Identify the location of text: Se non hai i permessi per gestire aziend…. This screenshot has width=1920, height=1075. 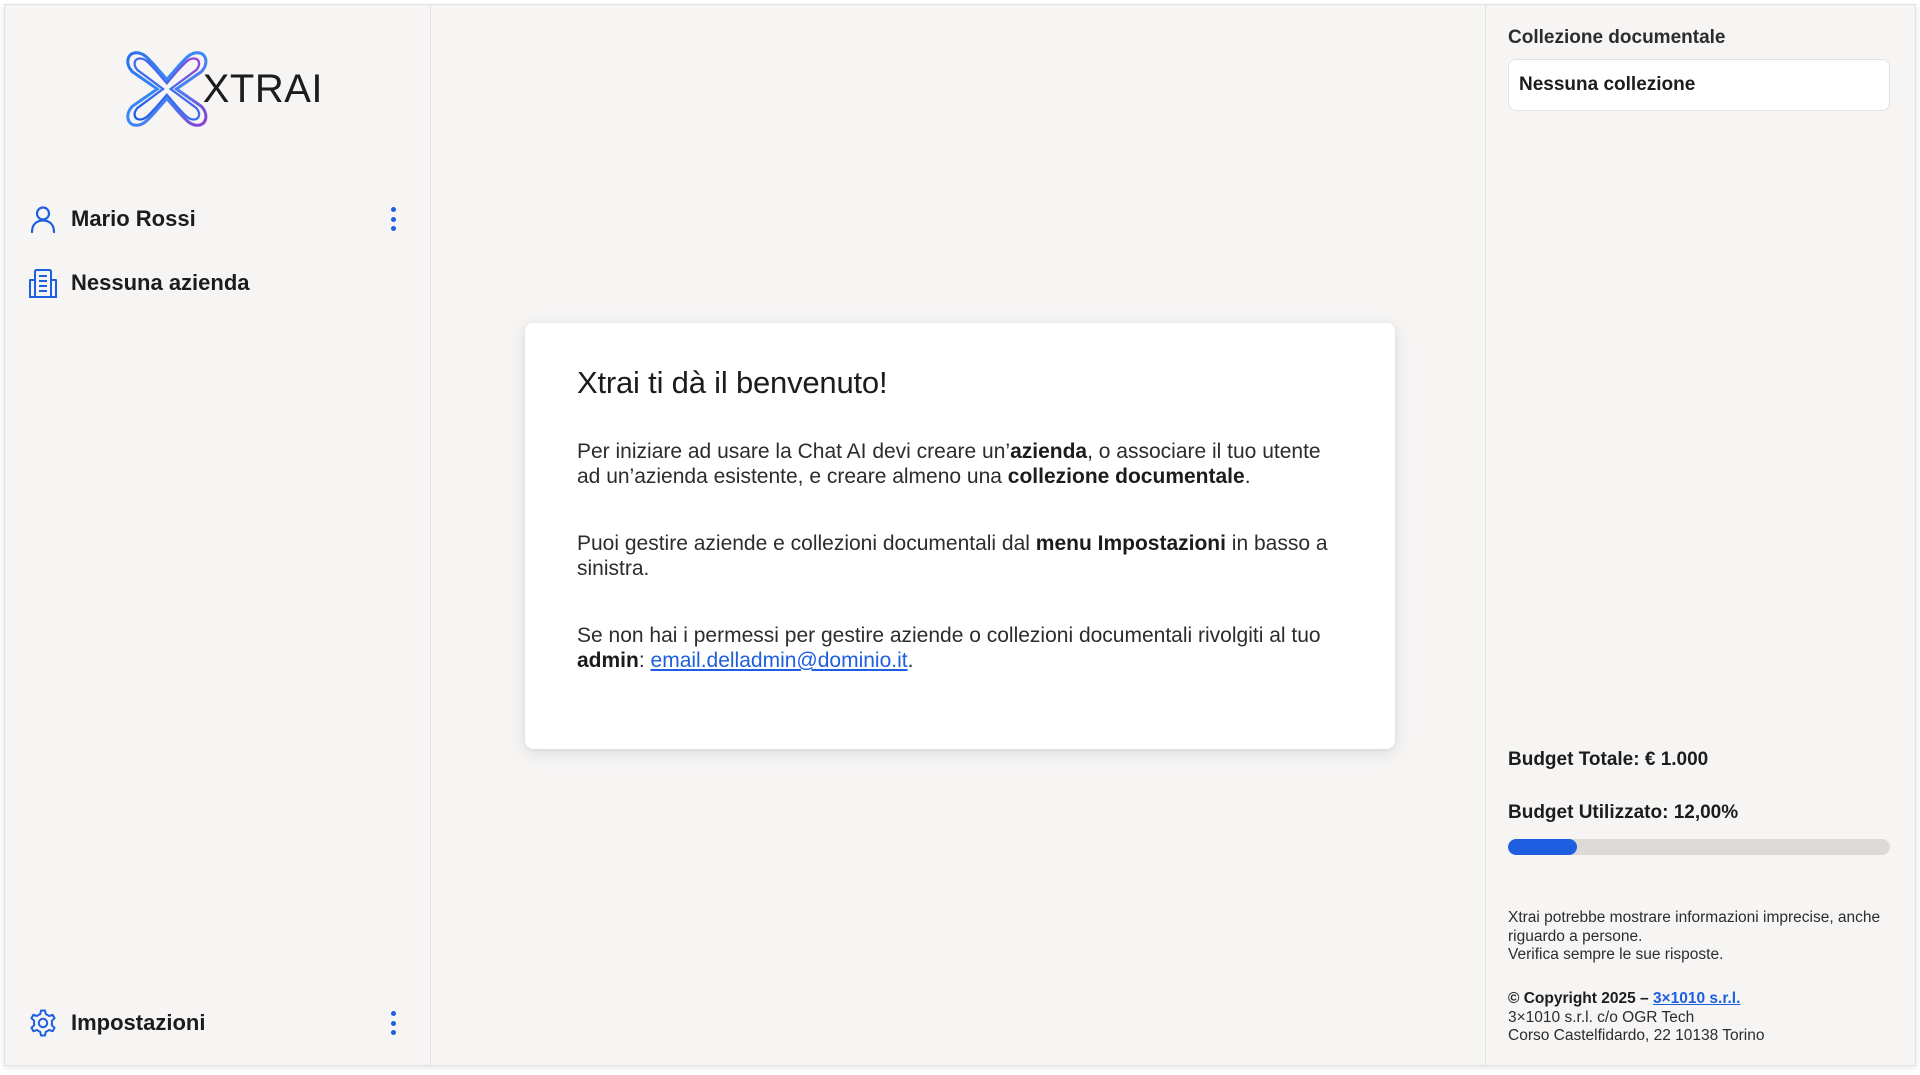
(949, 635).